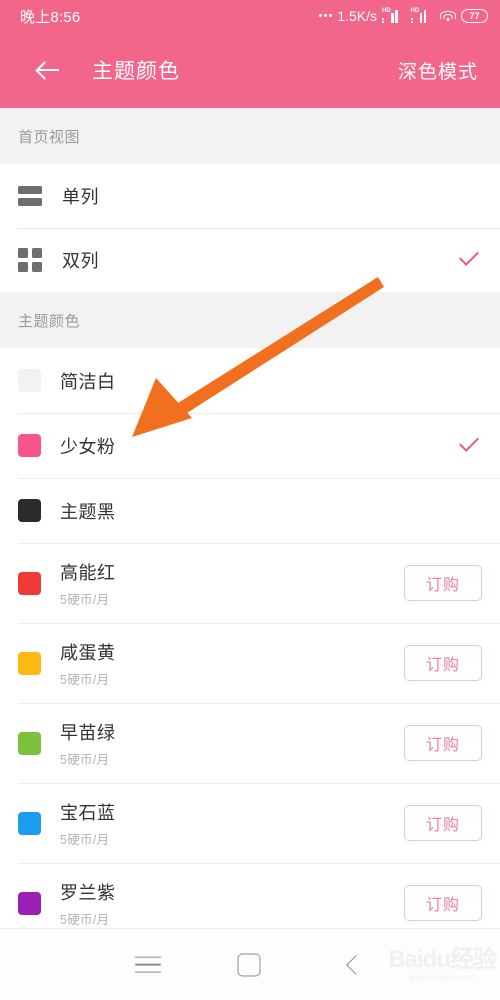  Describe the element at coordinates (88, 652) in the screenshot. I see `row-label: 咸蛋黄` at that location.